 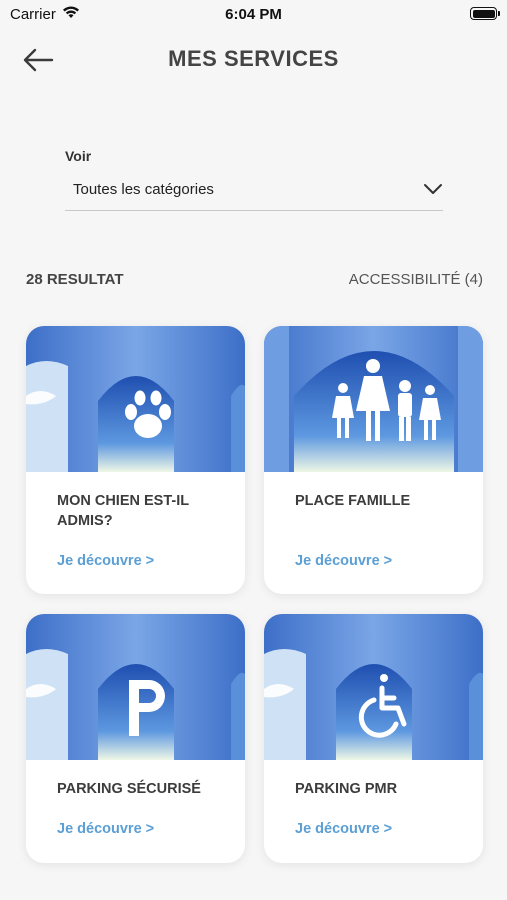 I want to click on family-icon, so click(x=386, y=400).